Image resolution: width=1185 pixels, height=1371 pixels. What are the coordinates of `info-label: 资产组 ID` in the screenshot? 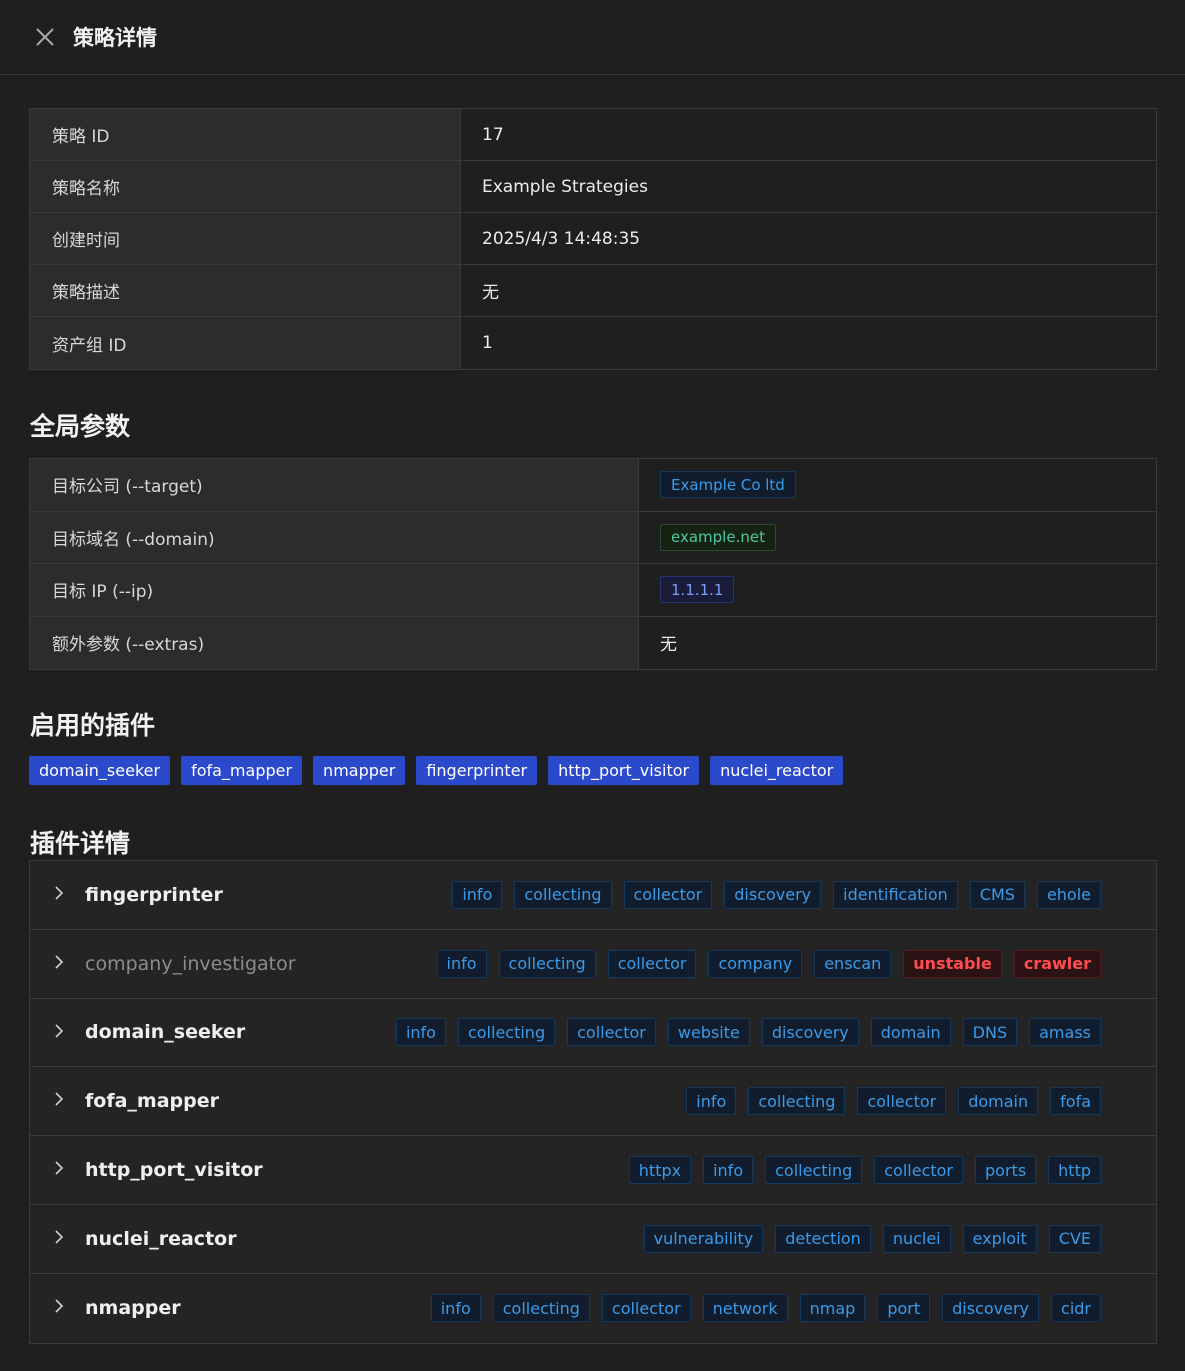 It's located at (245, 343).